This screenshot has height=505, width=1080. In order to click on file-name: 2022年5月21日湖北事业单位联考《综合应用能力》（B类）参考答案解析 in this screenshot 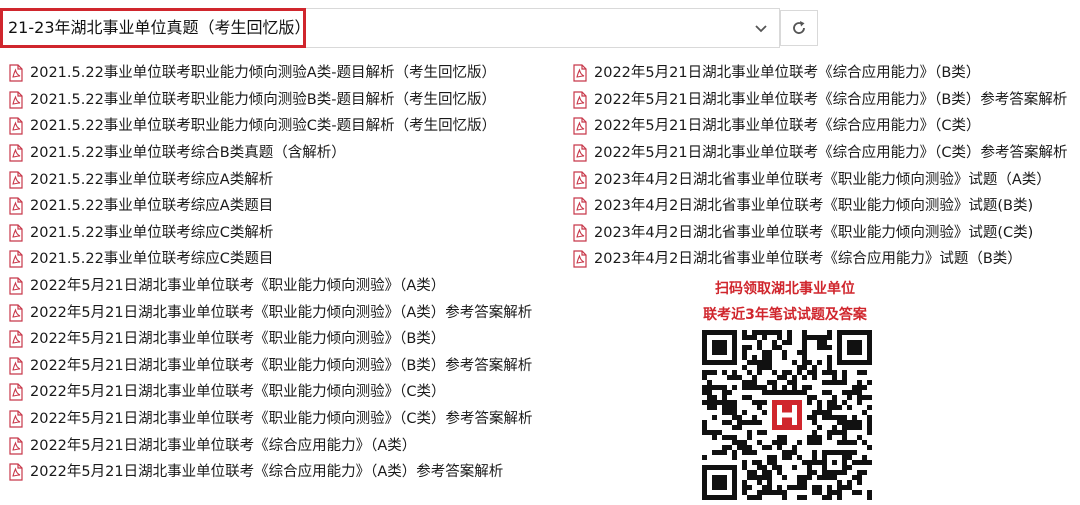, I will do `click(831, 99)`.